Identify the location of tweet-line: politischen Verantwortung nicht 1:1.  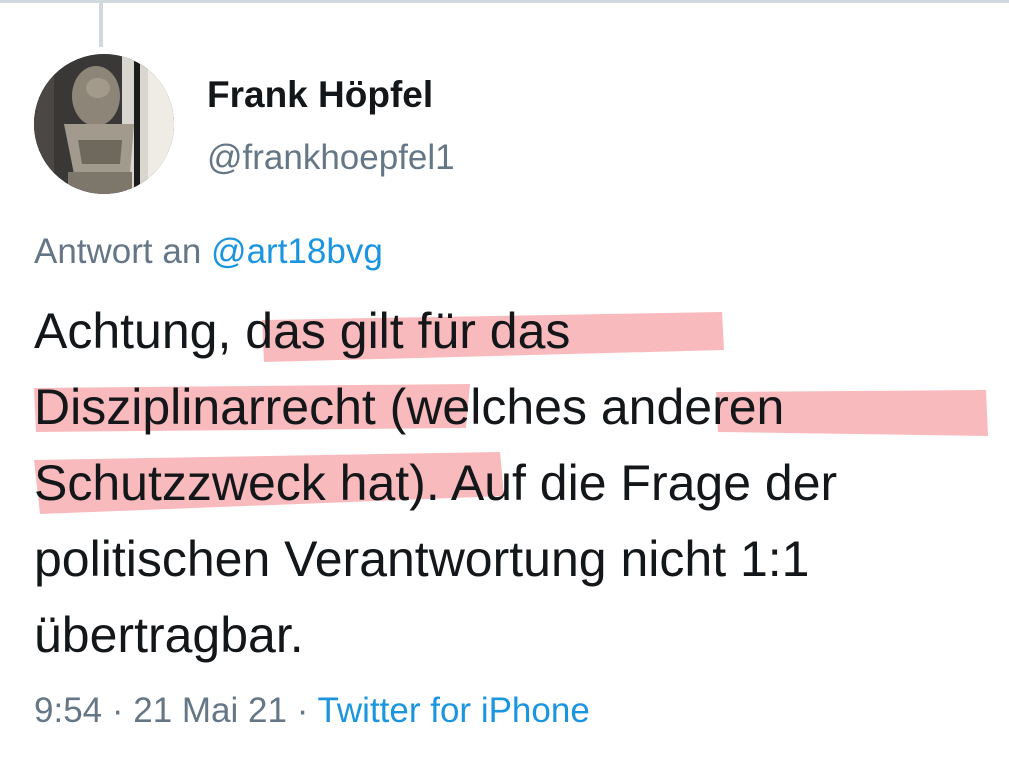
(422, 559).